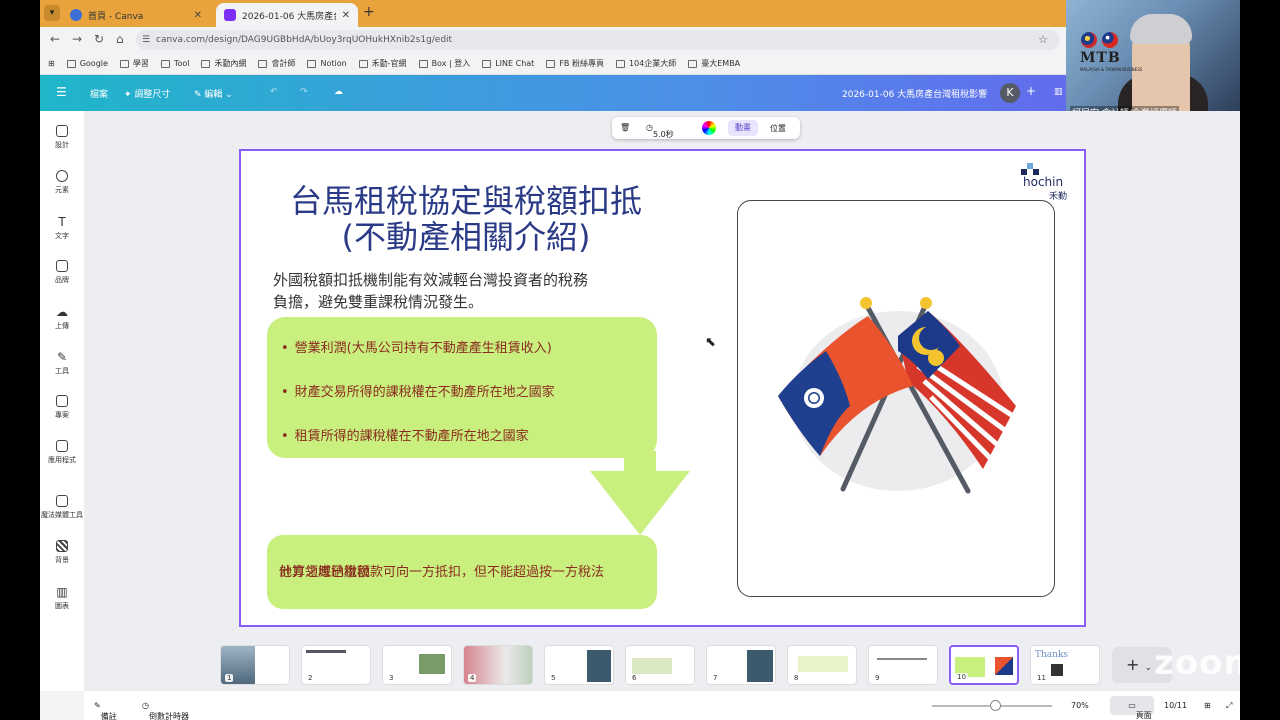 The width and height of the screenshot is (1280, 720). Describe the element at coordinates (134, 63) in the screenshot. I see `bookmark-folder: 學習` at that location.